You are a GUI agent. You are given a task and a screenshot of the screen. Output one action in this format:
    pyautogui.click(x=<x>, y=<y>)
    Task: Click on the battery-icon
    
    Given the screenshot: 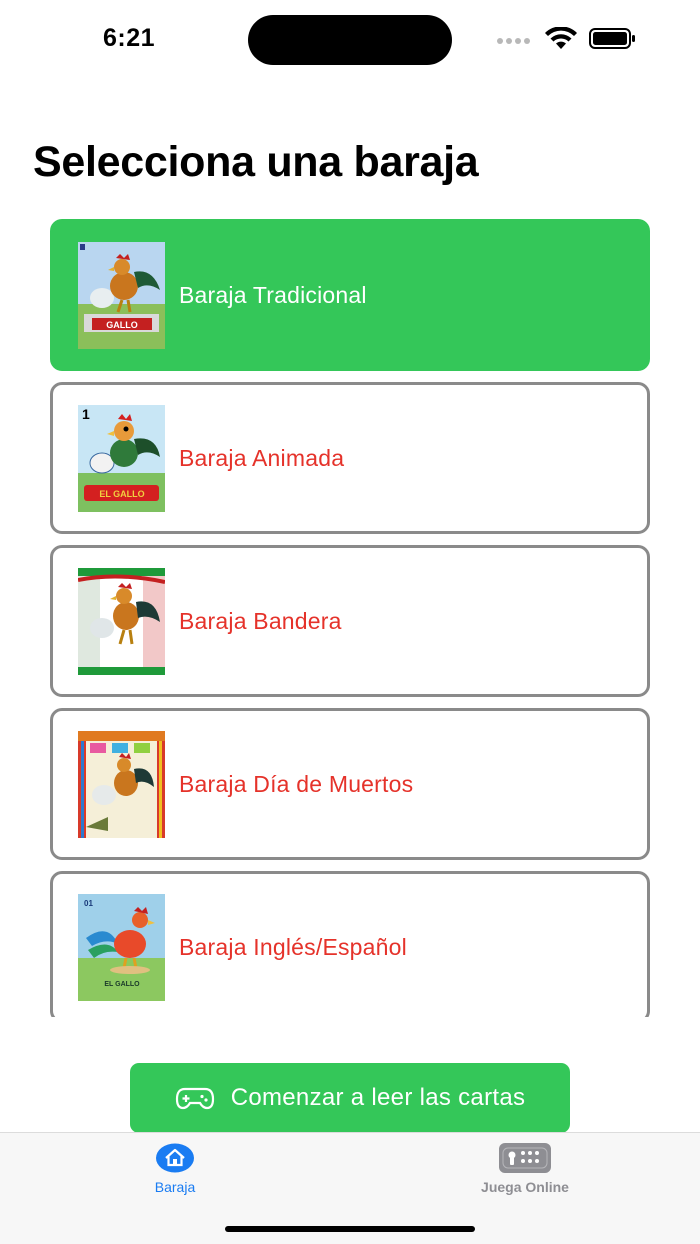 What is the action you would take?
    pyautogui.click(x=612, y=38)
    